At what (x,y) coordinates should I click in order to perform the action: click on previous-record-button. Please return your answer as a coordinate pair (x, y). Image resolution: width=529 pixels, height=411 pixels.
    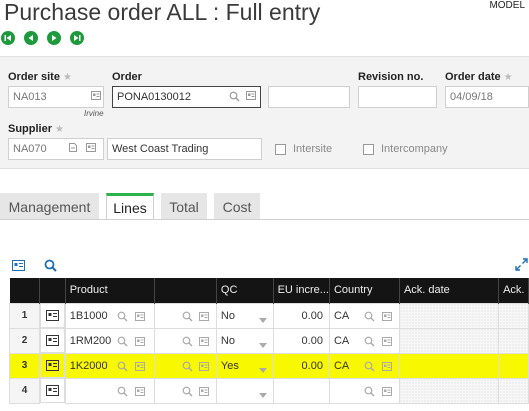
    Looking at the image, I should click on (31, 38).